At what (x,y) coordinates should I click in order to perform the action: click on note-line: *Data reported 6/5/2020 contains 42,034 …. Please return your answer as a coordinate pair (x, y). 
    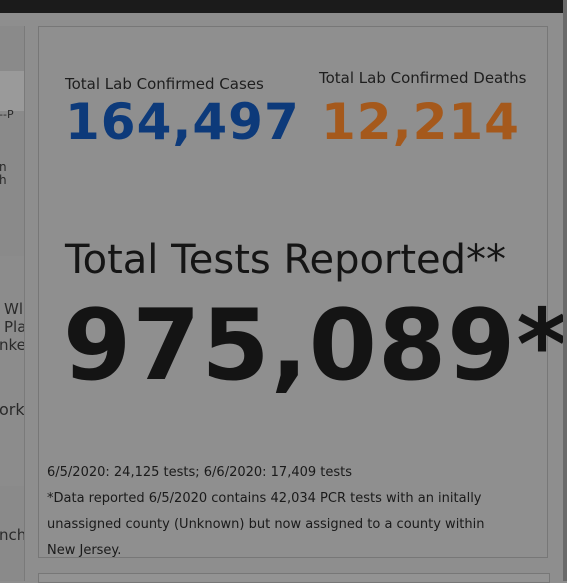
    Looking at the image, I should click on (264, 498).